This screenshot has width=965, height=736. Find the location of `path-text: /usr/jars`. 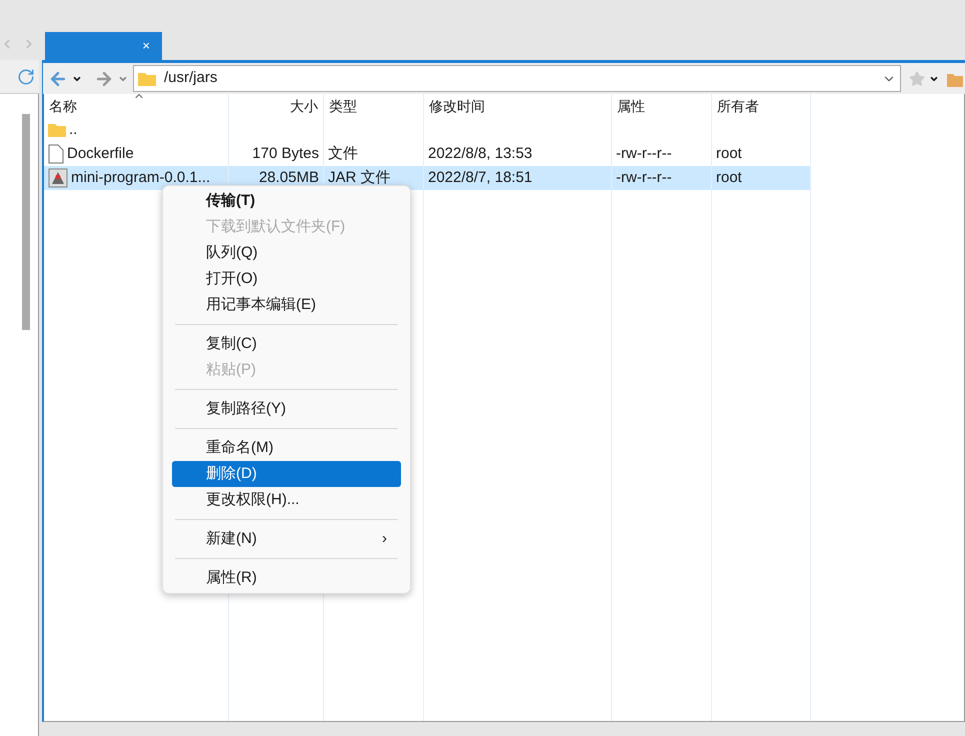

path-text: /usr/jars is located at coordinates (191, 78).